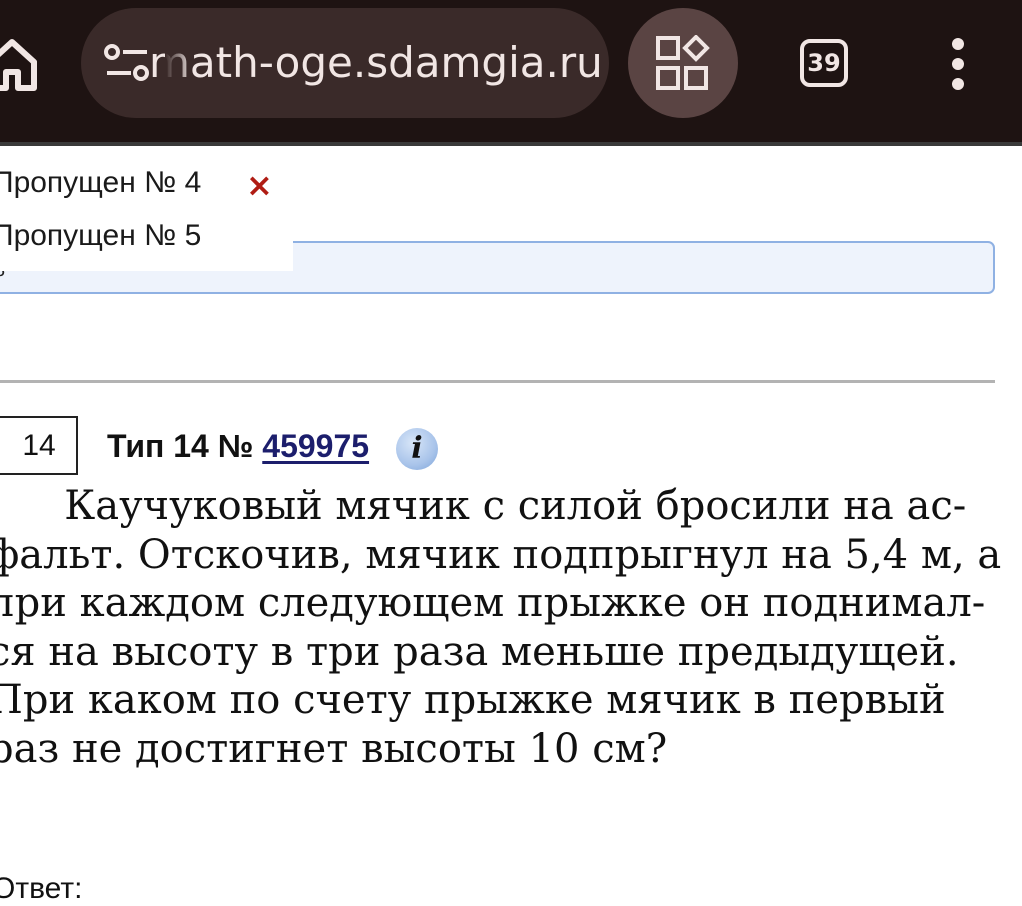 The image size is (1022, 906). I want to click on apps-icon, so click(683, 62).